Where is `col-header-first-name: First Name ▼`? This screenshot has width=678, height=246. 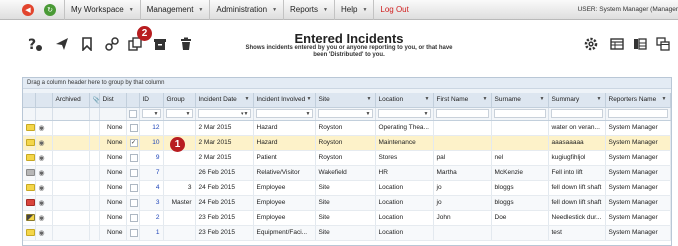
col-header-first-name: First Name ▼ is located at coordinates (462, 100).